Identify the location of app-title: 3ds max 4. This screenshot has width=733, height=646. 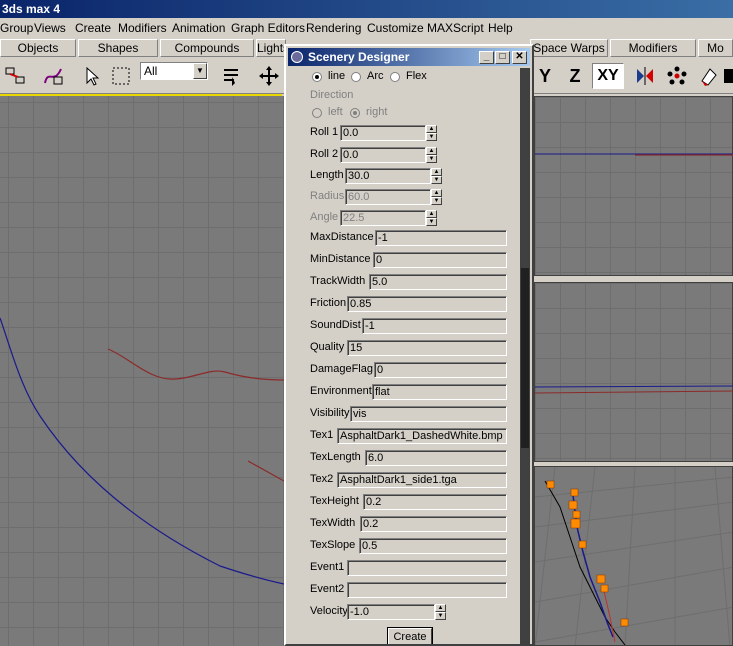
(31, 9).